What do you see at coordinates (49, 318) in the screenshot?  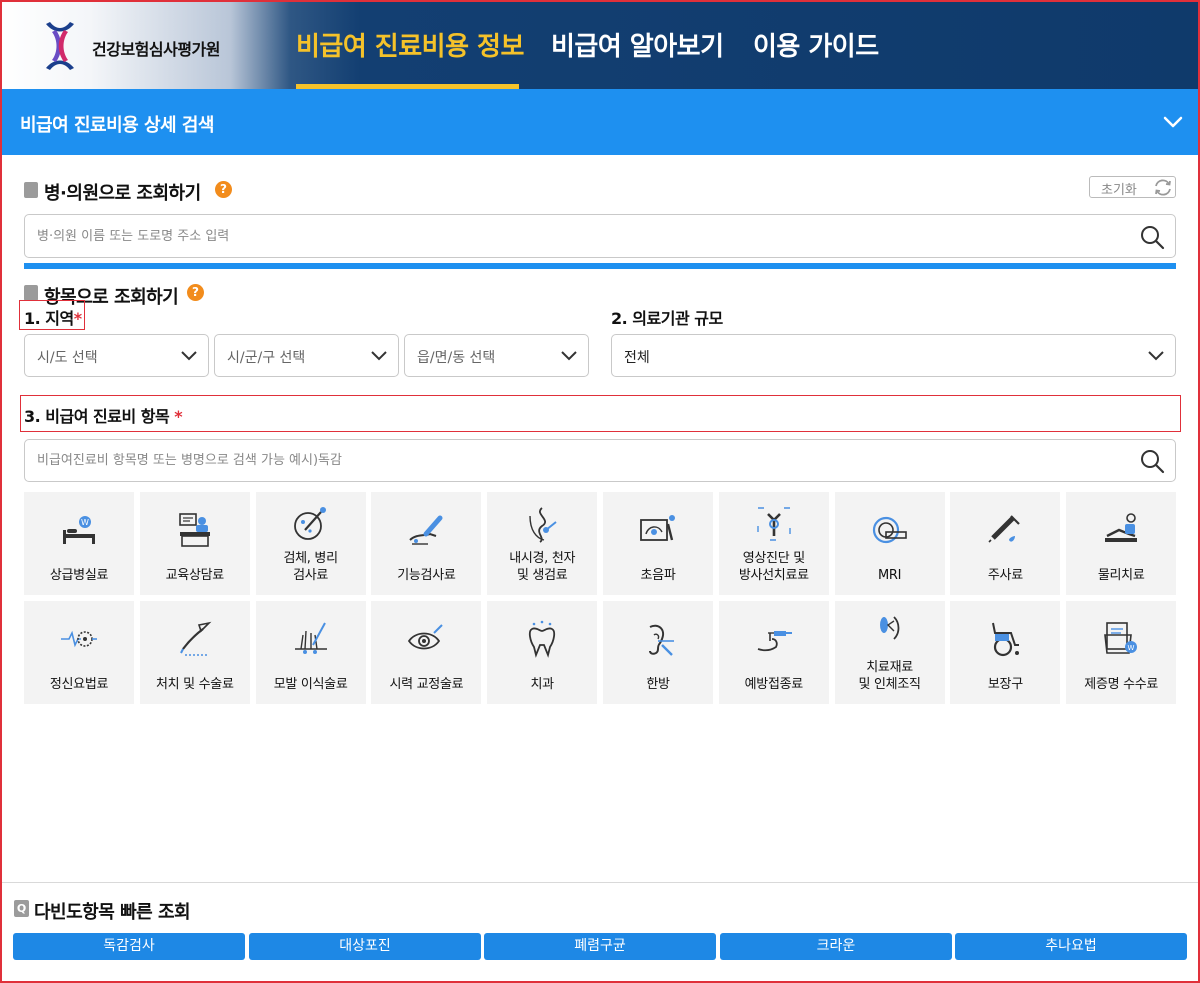 I see `region-label-text: 1. 지역` at bounding box center [49, 318].